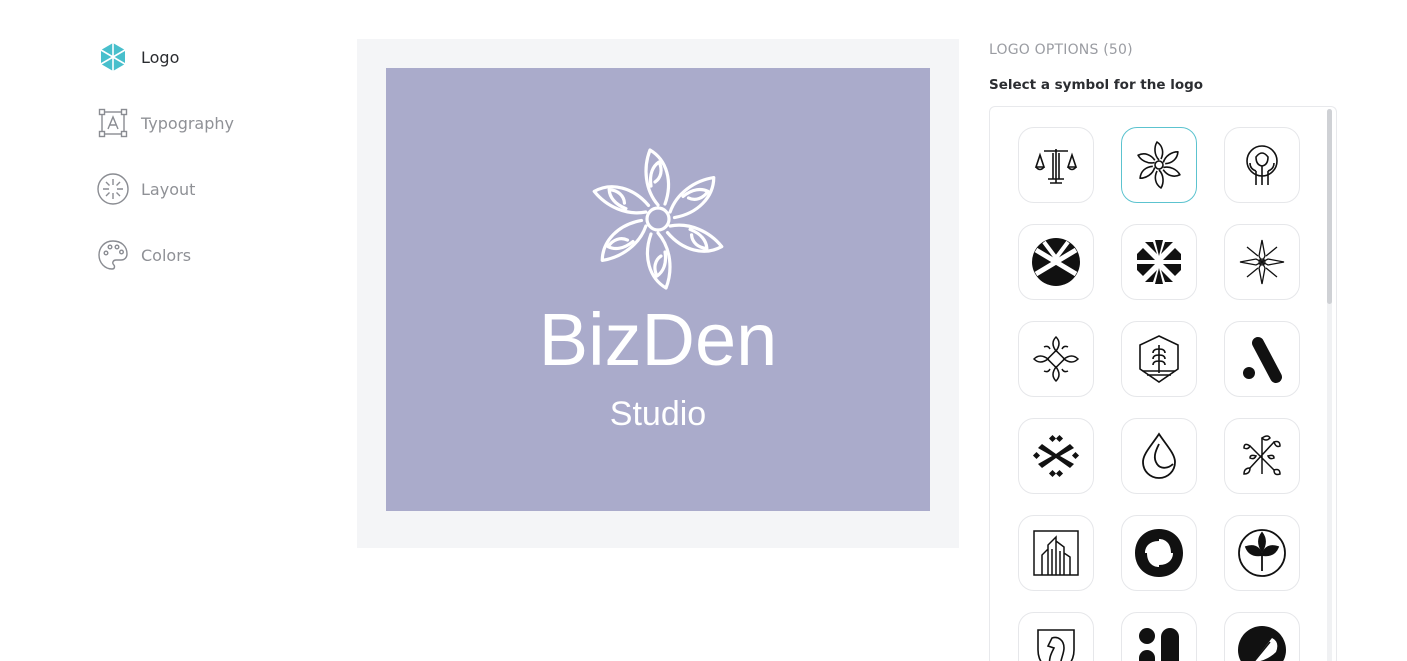 Image resolution: width=1407 pixels, height=661 pixels. I want to click on feather-circle-icon, so click(1262, 643).